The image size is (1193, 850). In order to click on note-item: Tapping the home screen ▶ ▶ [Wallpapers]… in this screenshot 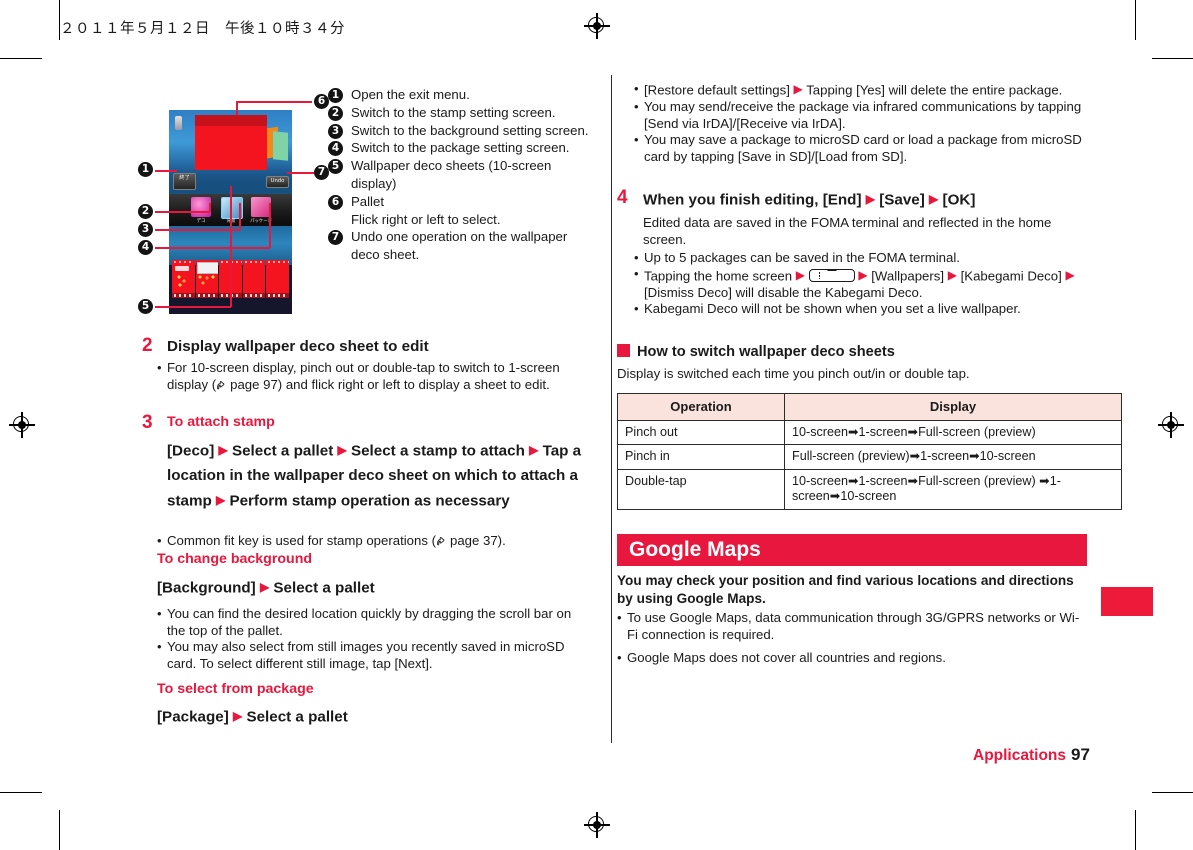, I will do `click(861, 284)`.